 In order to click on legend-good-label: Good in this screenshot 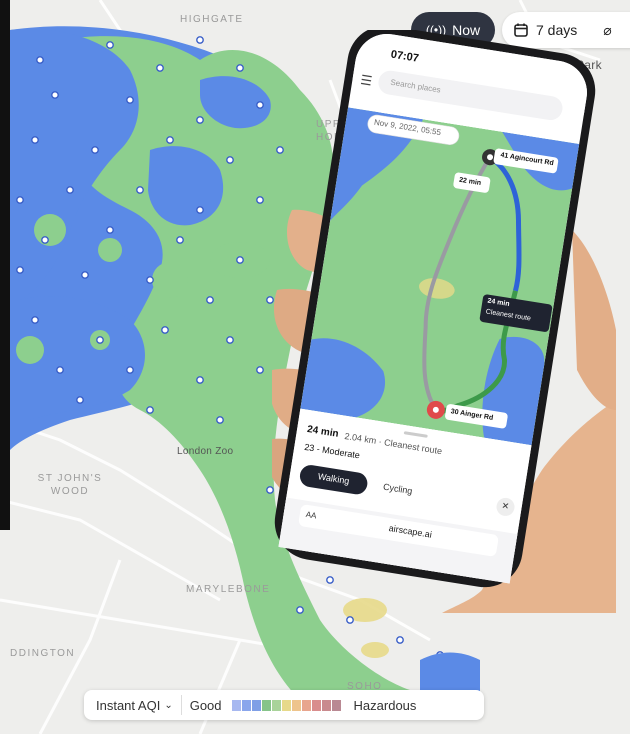, I will do `click(205, 705)`.